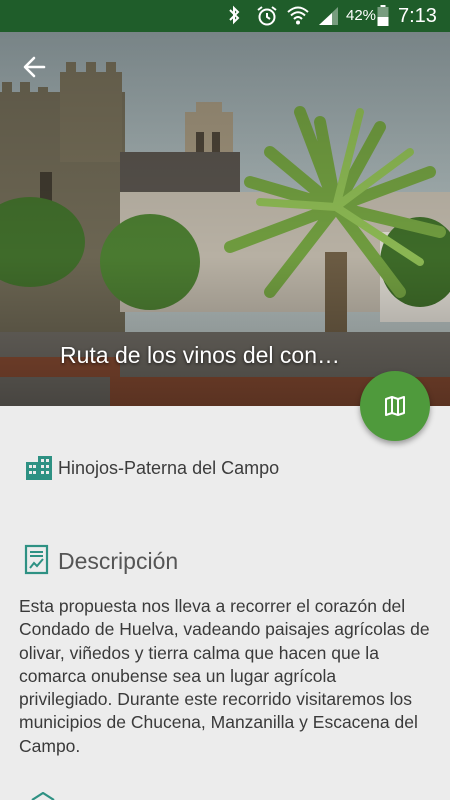  Describe the element at coordinates (234, 15) in the screenshot. I see `bluetooth-icon` at that location.